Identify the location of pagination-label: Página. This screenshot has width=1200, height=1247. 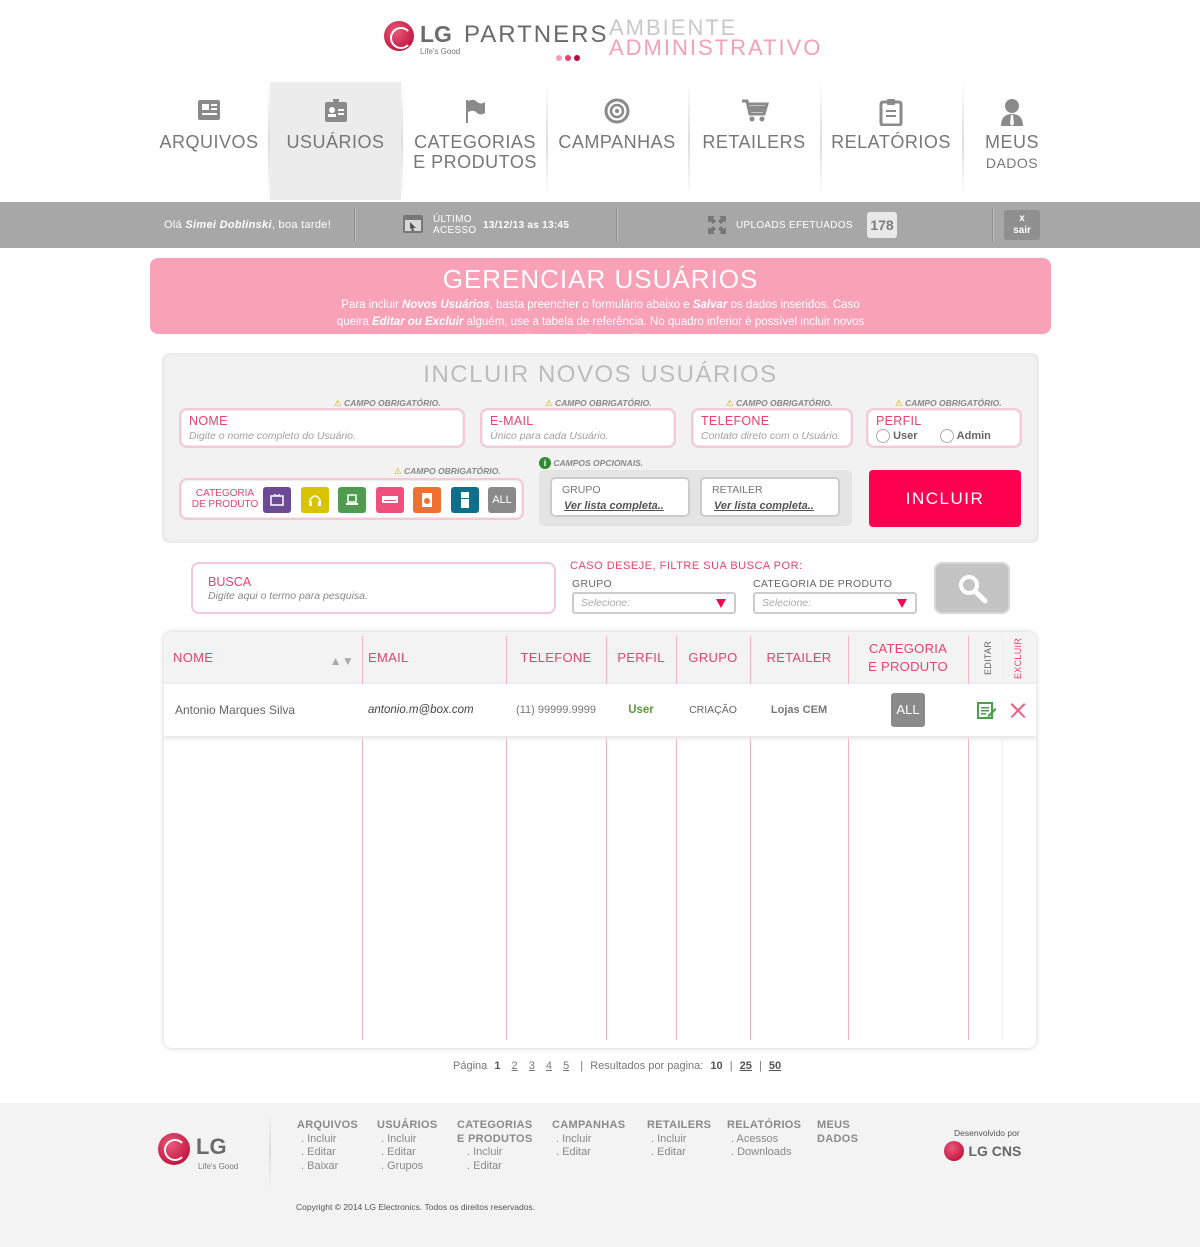
(470, 1066).